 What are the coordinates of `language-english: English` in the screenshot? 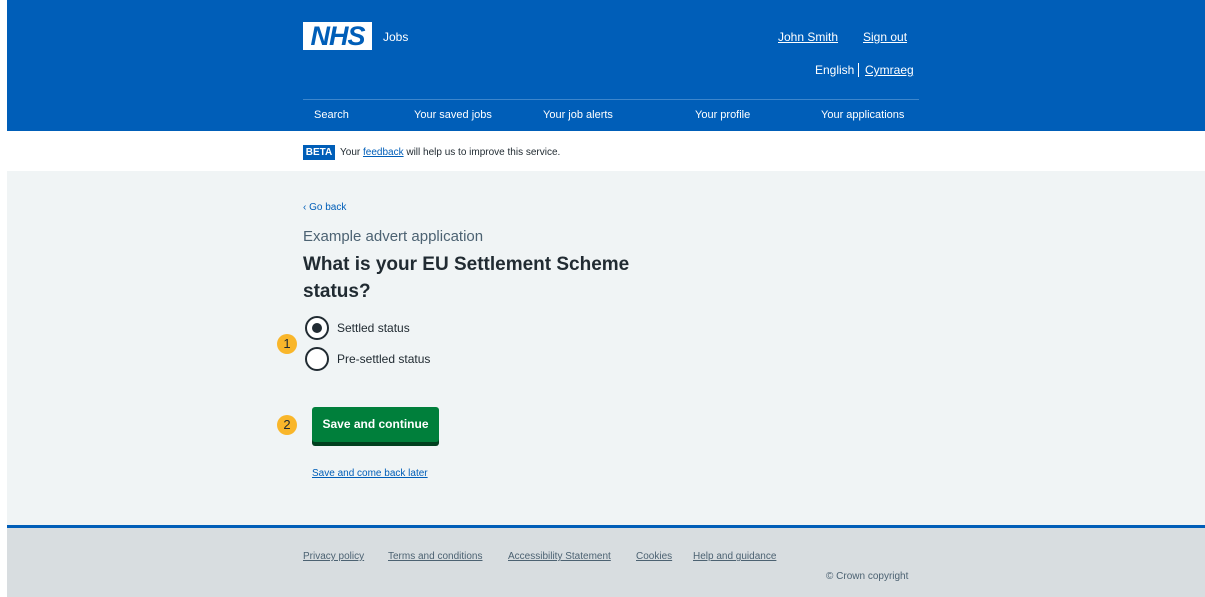 It's located at (835, 70).